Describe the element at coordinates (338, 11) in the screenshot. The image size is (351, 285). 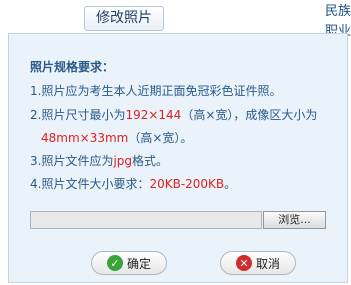
I see `ethnicity-label: 民族` at that location.